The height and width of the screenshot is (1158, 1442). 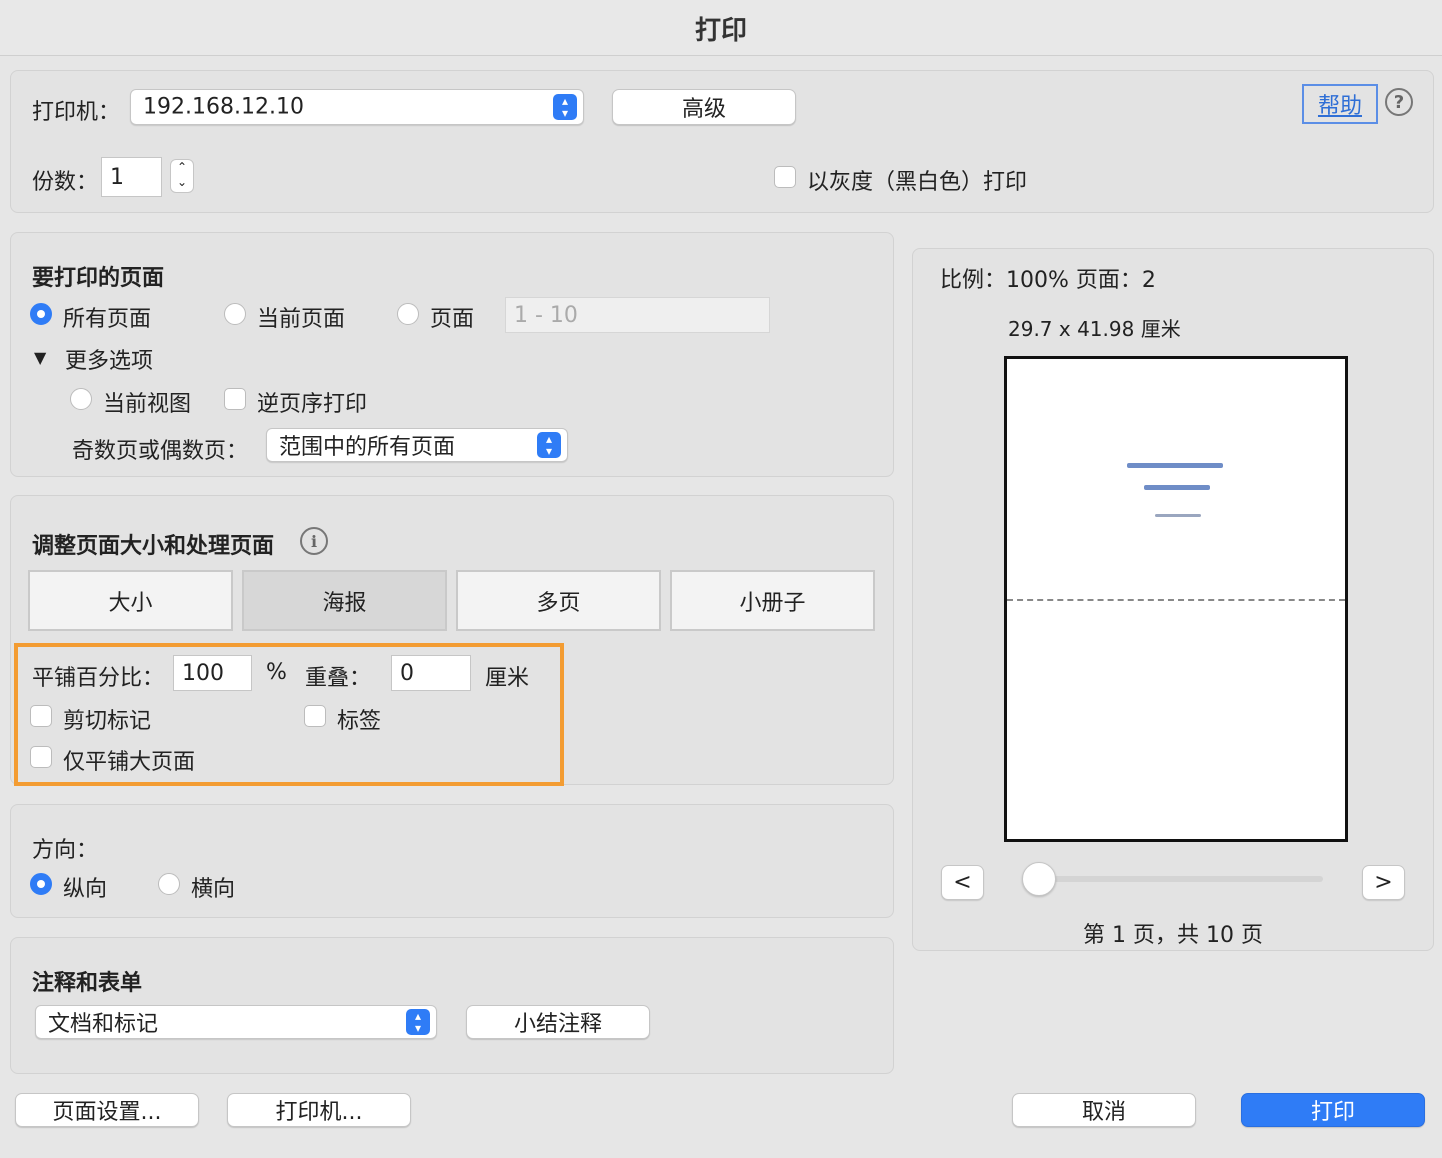 I want to click on preview-page, so click(x=1176, y=599).